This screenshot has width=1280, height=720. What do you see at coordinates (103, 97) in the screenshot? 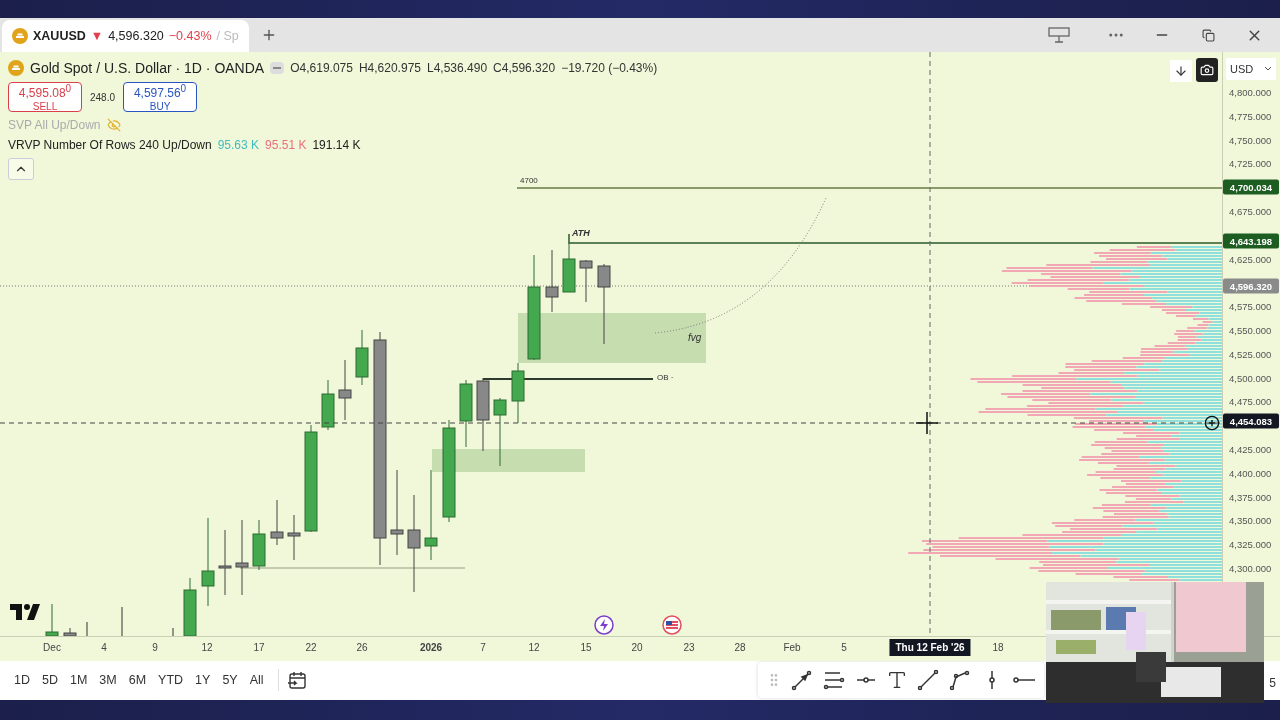
I see `spread-value: 248.0` at bounding box center [103, 97].